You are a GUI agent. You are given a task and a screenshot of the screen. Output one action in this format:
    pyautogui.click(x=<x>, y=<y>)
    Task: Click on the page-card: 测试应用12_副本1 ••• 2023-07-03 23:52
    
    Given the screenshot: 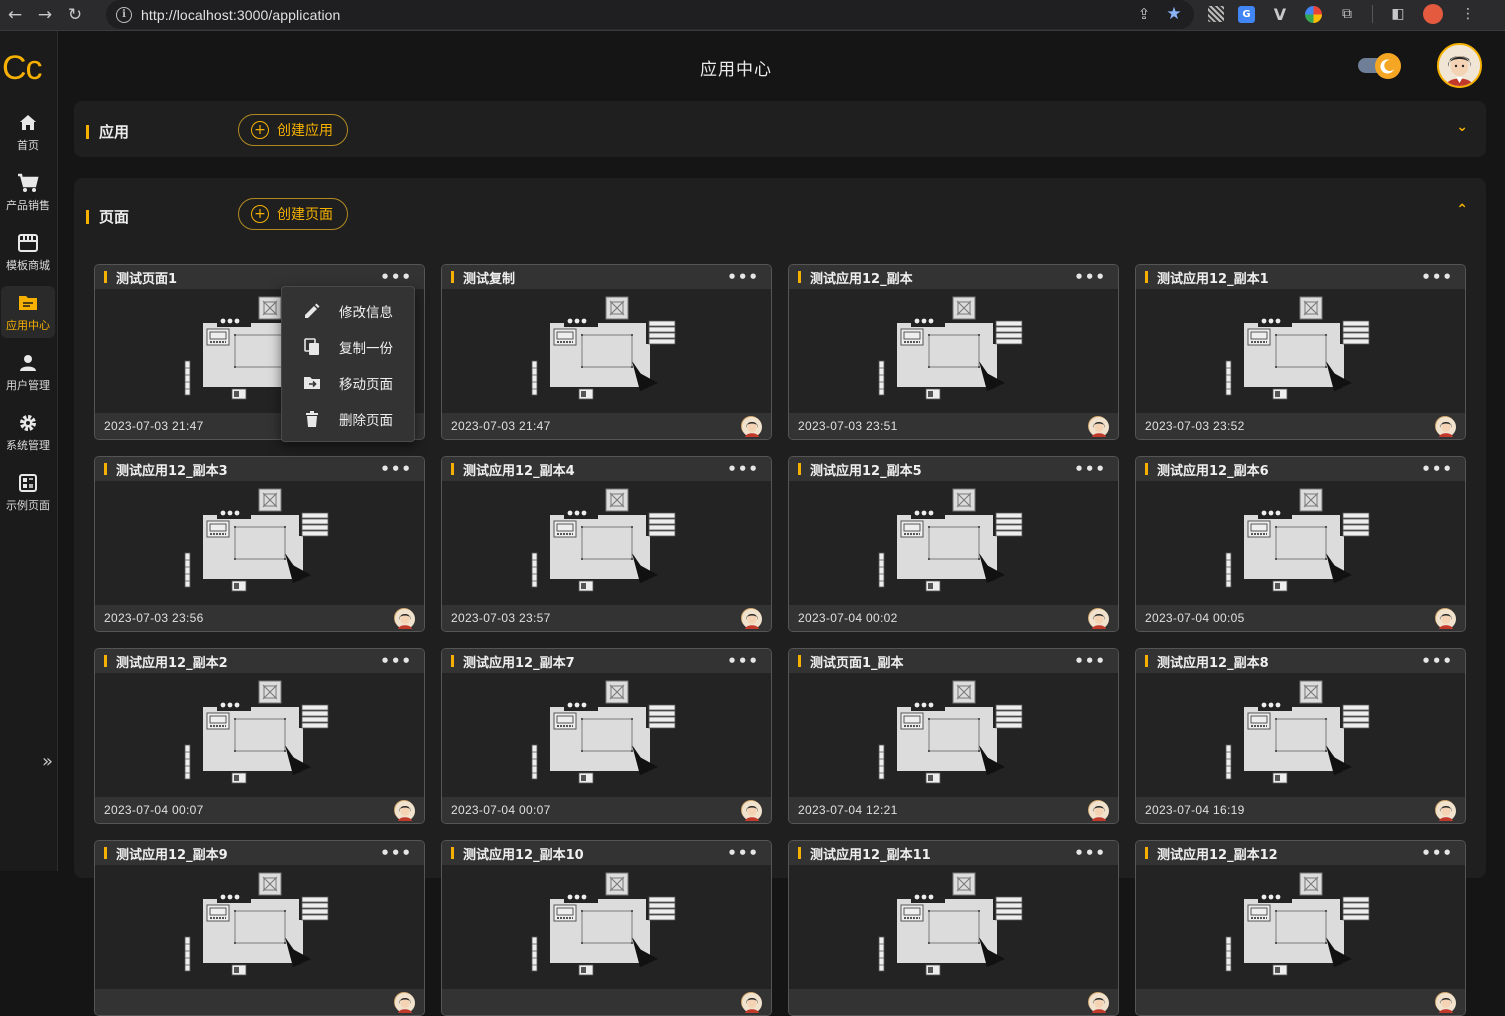 What is the action you would take?
    pyautogui.click(x=1300, y=352)
    